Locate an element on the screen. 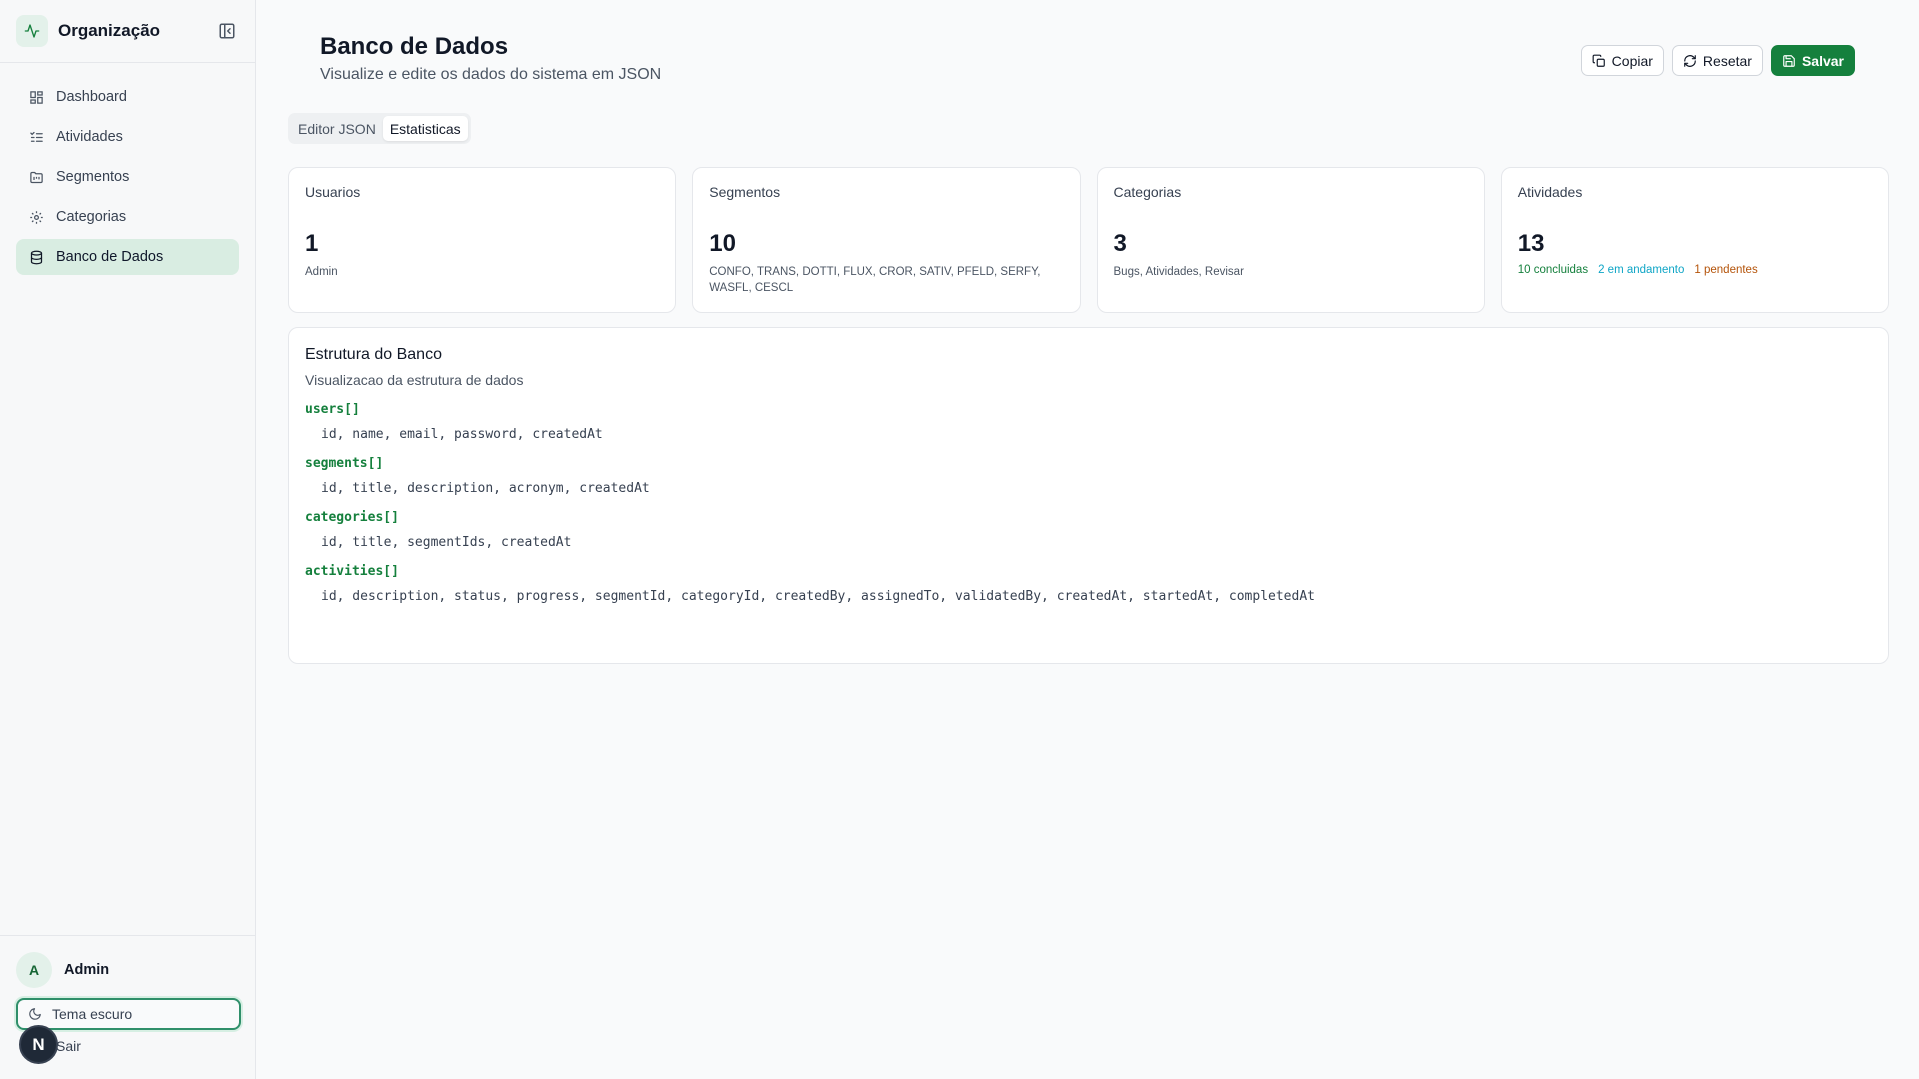 Image resolution: width=1919 pixels, height=1079 pixels. stat-label: Usuarios is located at coordinates (333, 192).